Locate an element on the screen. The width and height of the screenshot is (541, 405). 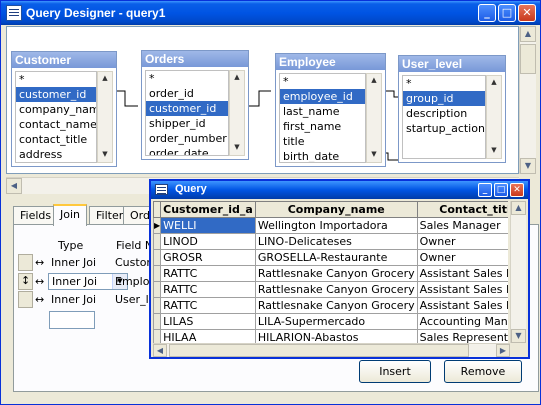
grid-cell: Sales Manager is located at coordinates (462, 225).